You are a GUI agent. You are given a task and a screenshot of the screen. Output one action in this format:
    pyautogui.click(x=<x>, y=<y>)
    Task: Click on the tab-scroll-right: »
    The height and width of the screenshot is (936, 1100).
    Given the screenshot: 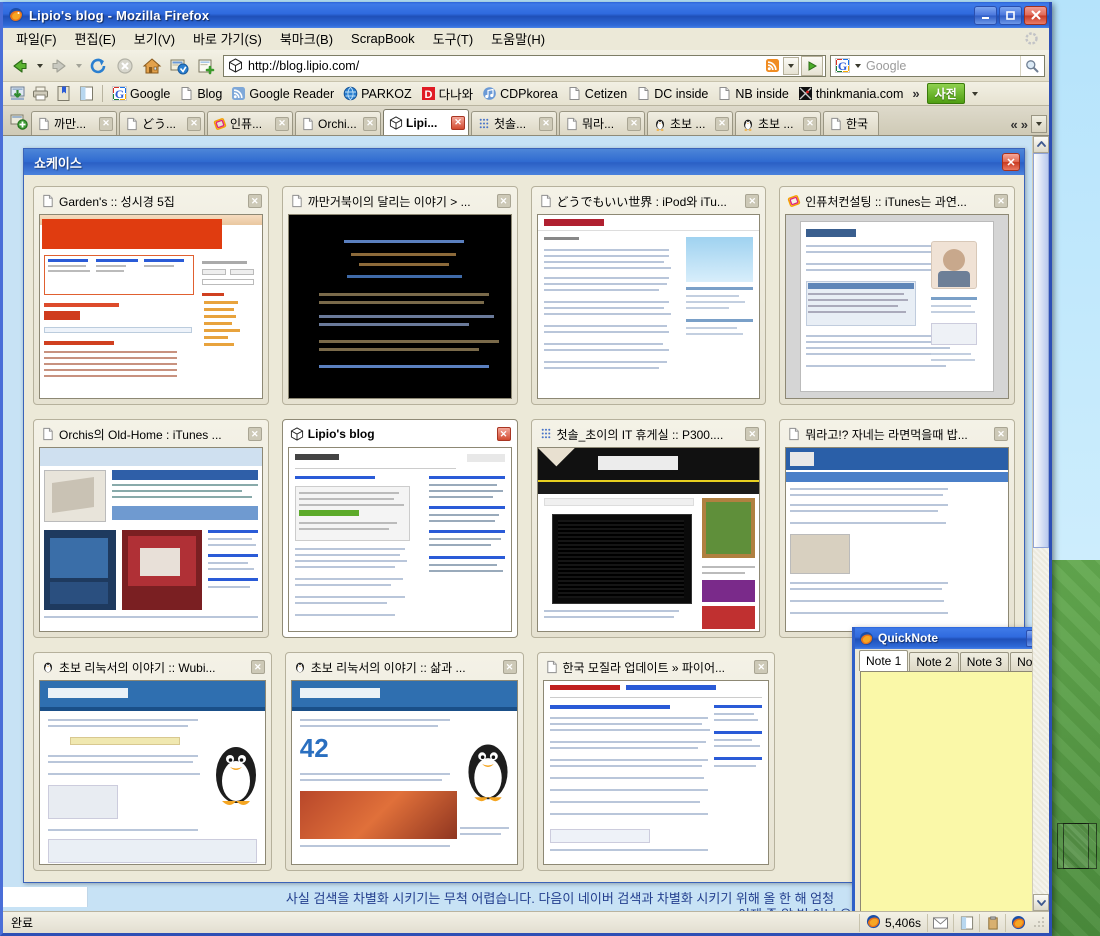 What is the action you would take?
    pyautogui.click(x=1024, y=124)
    